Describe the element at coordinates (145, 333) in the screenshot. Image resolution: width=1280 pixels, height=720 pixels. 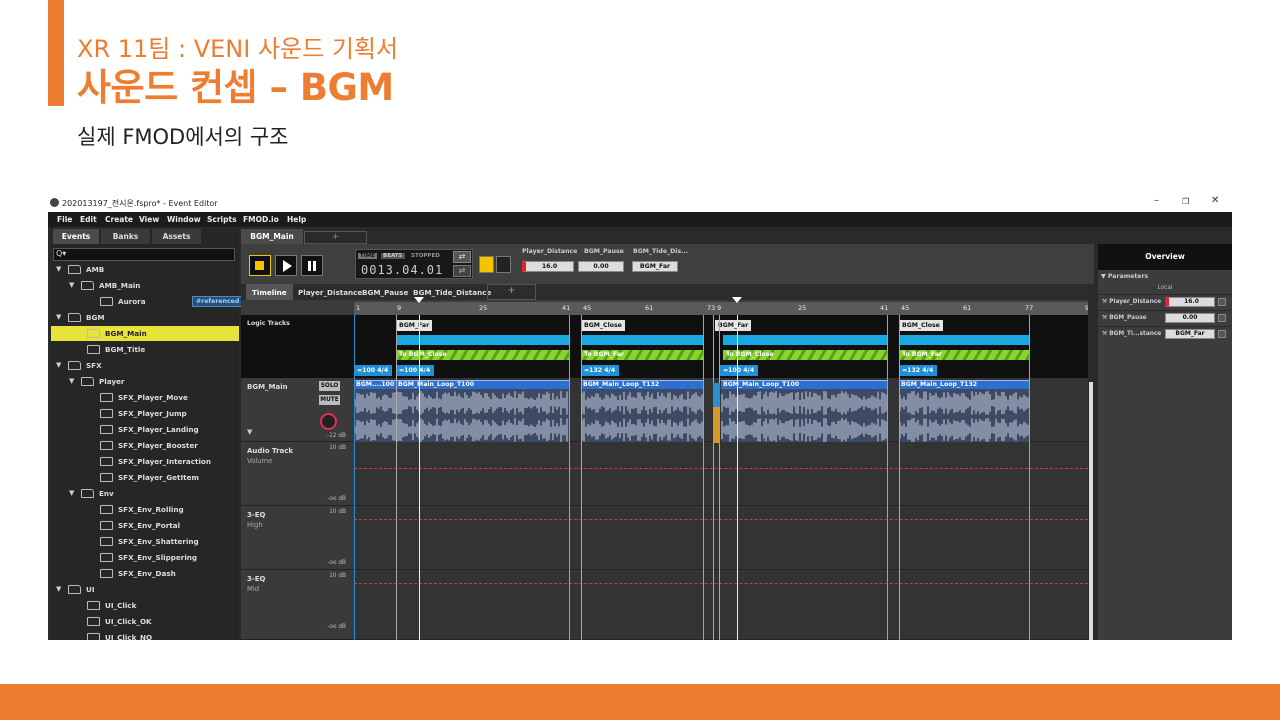
I see `tree-event: BGM_Main` at that location.